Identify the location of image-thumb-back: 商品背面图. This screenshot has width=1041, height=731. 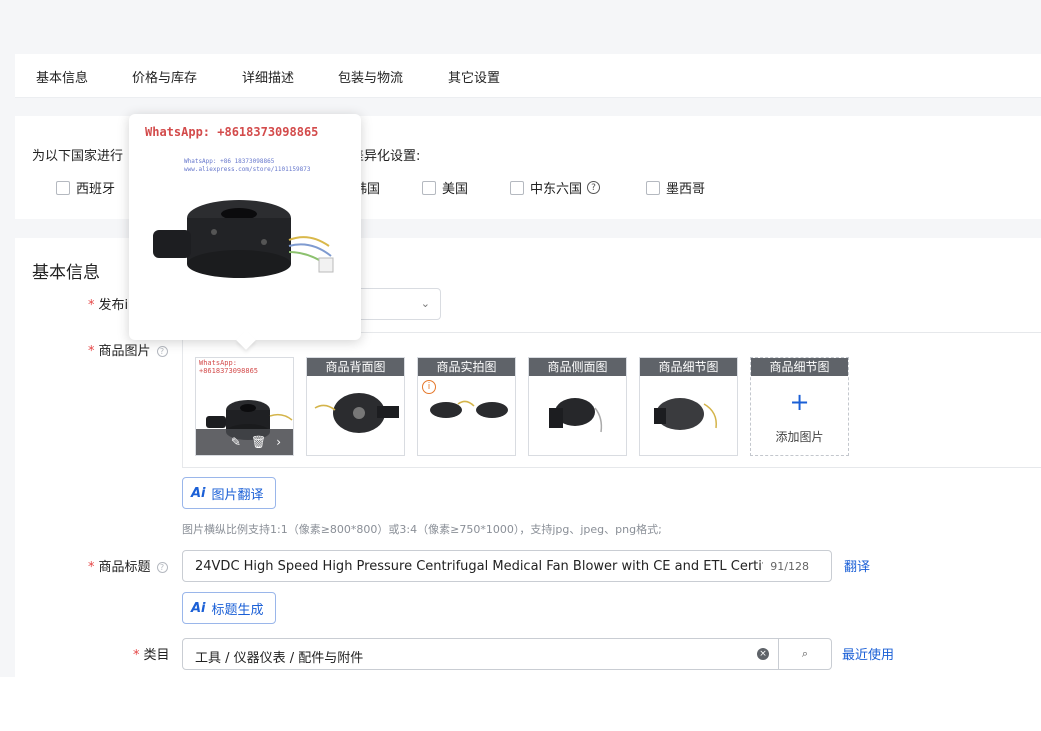
(355, 406).